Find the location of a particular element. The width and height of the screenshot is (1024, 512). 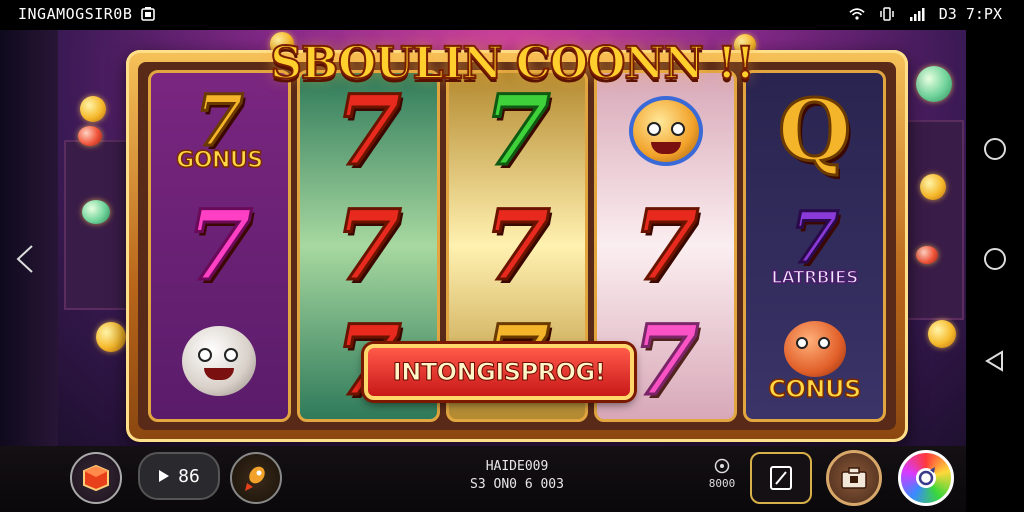

symbol-label: LATRBIES is located at coordinates (815, 278).